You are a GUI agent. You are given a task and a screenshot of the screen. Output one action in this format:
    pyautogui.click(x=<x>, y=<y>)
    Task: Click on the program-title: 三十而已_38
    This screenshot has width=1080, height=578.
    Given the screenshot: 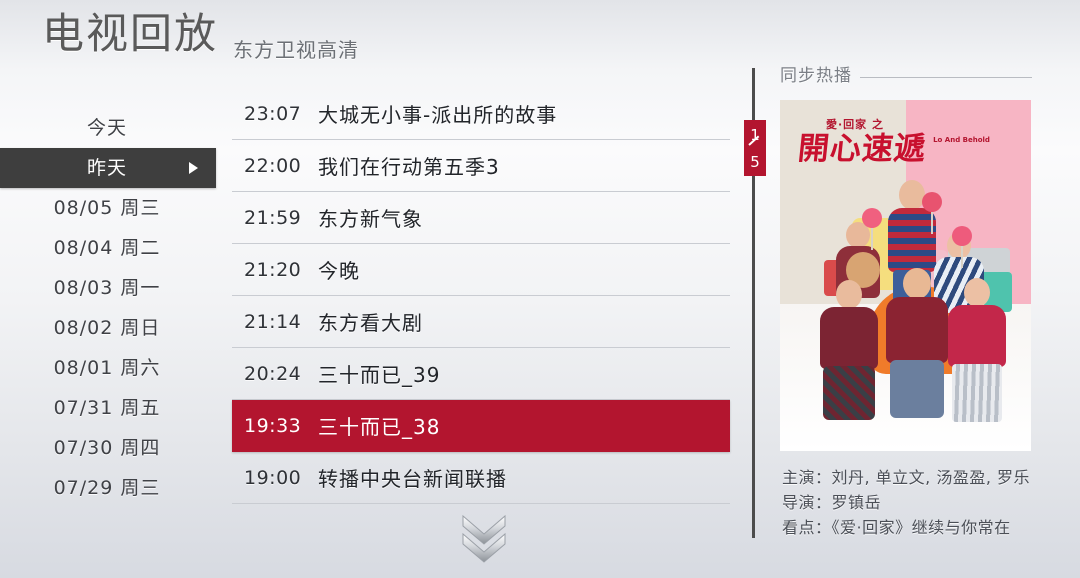 What is the action you would take?
    pyautogui.click(x=379, y=427)
    